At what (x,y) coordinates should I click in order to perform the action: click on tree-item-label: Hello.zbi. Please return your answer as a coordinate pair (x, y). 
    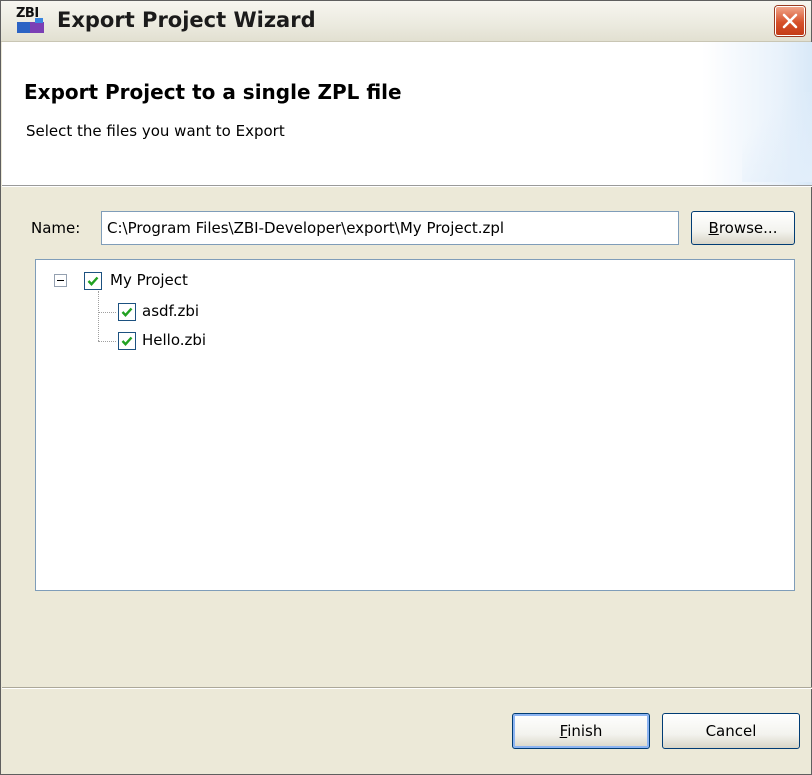
    Looking at the image, I should click on (174, 340).